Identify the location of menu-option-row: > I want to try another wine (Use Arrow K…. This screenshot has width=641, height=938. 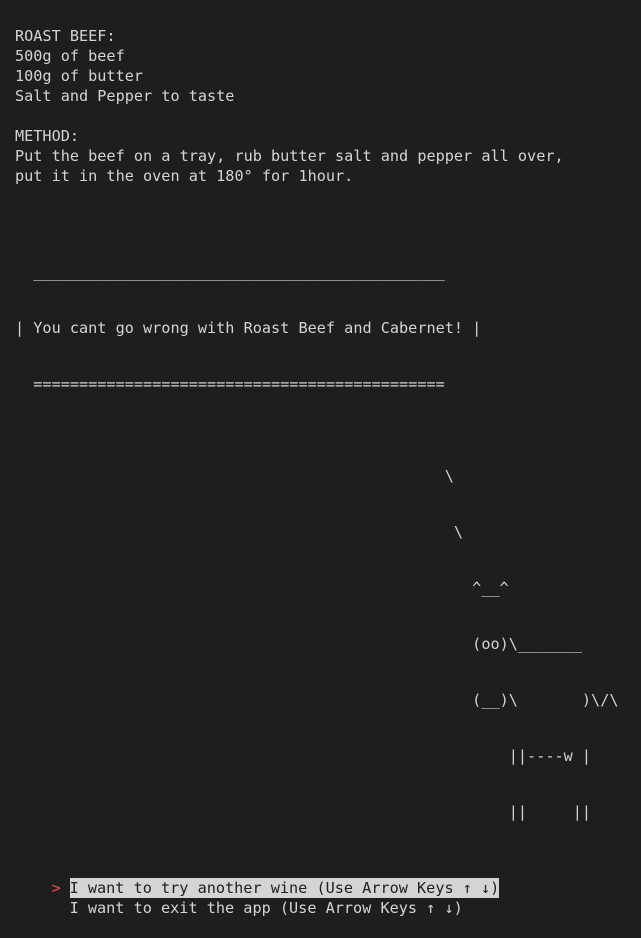
(325, 878).